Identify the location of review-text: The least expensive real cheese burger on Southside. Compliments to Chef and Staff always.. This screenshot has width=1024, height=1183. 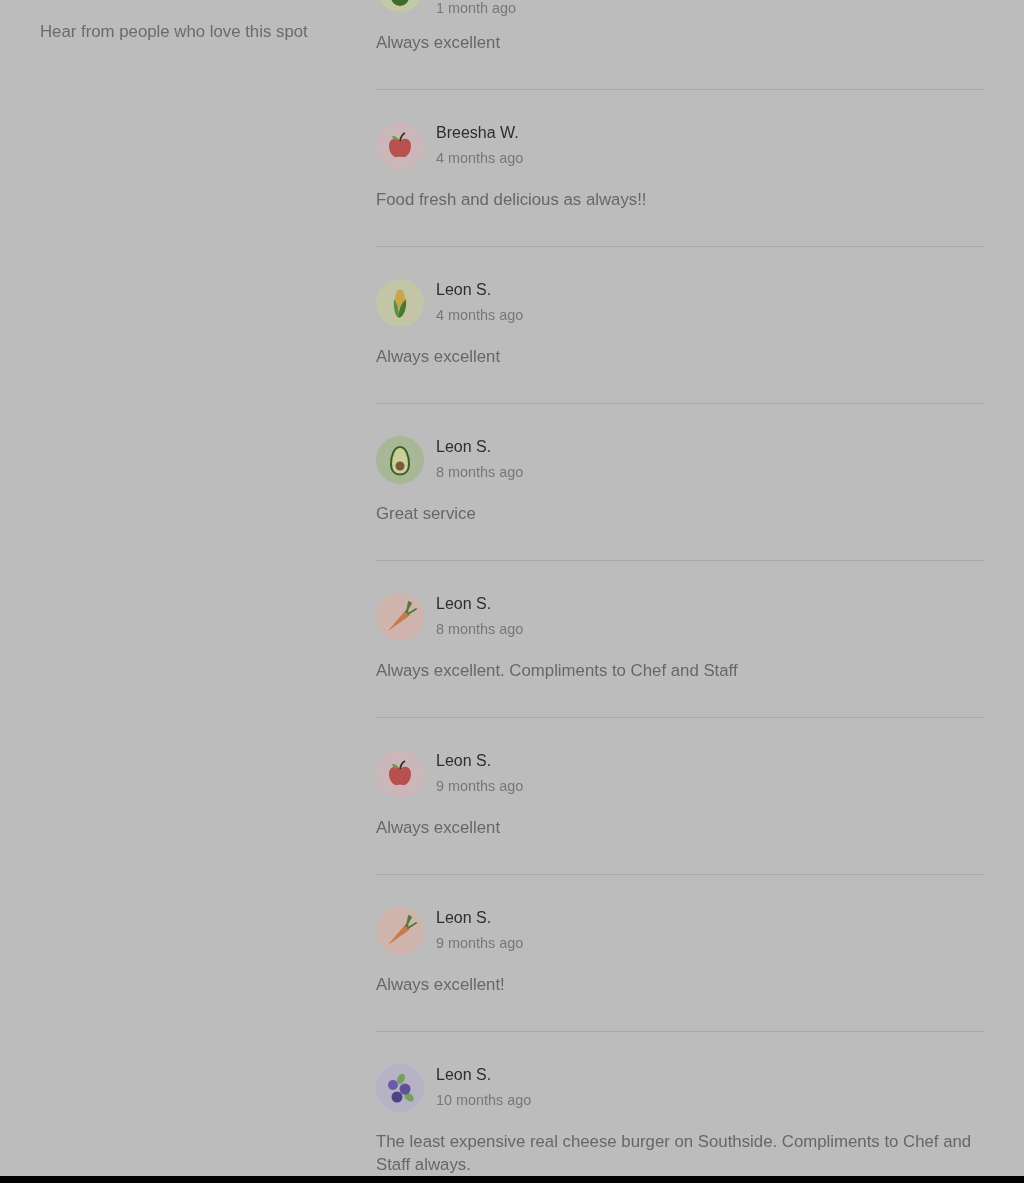
(674, 1153).